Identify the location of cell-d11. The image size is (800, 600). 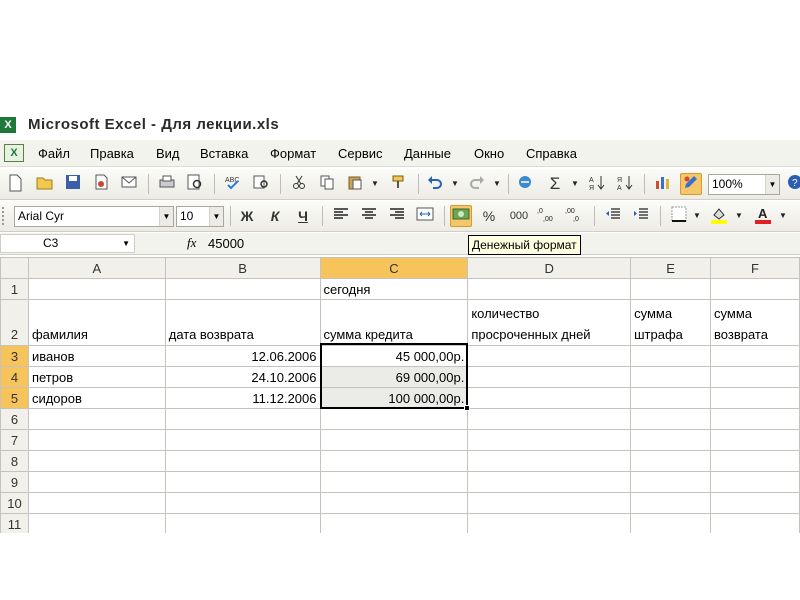
(549, 523).